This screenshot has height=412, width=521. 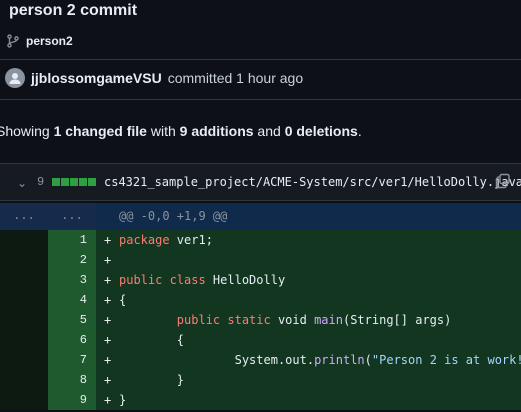 I want to click on diff-line: 1 + package ver1;, so click(x=260, y=240).